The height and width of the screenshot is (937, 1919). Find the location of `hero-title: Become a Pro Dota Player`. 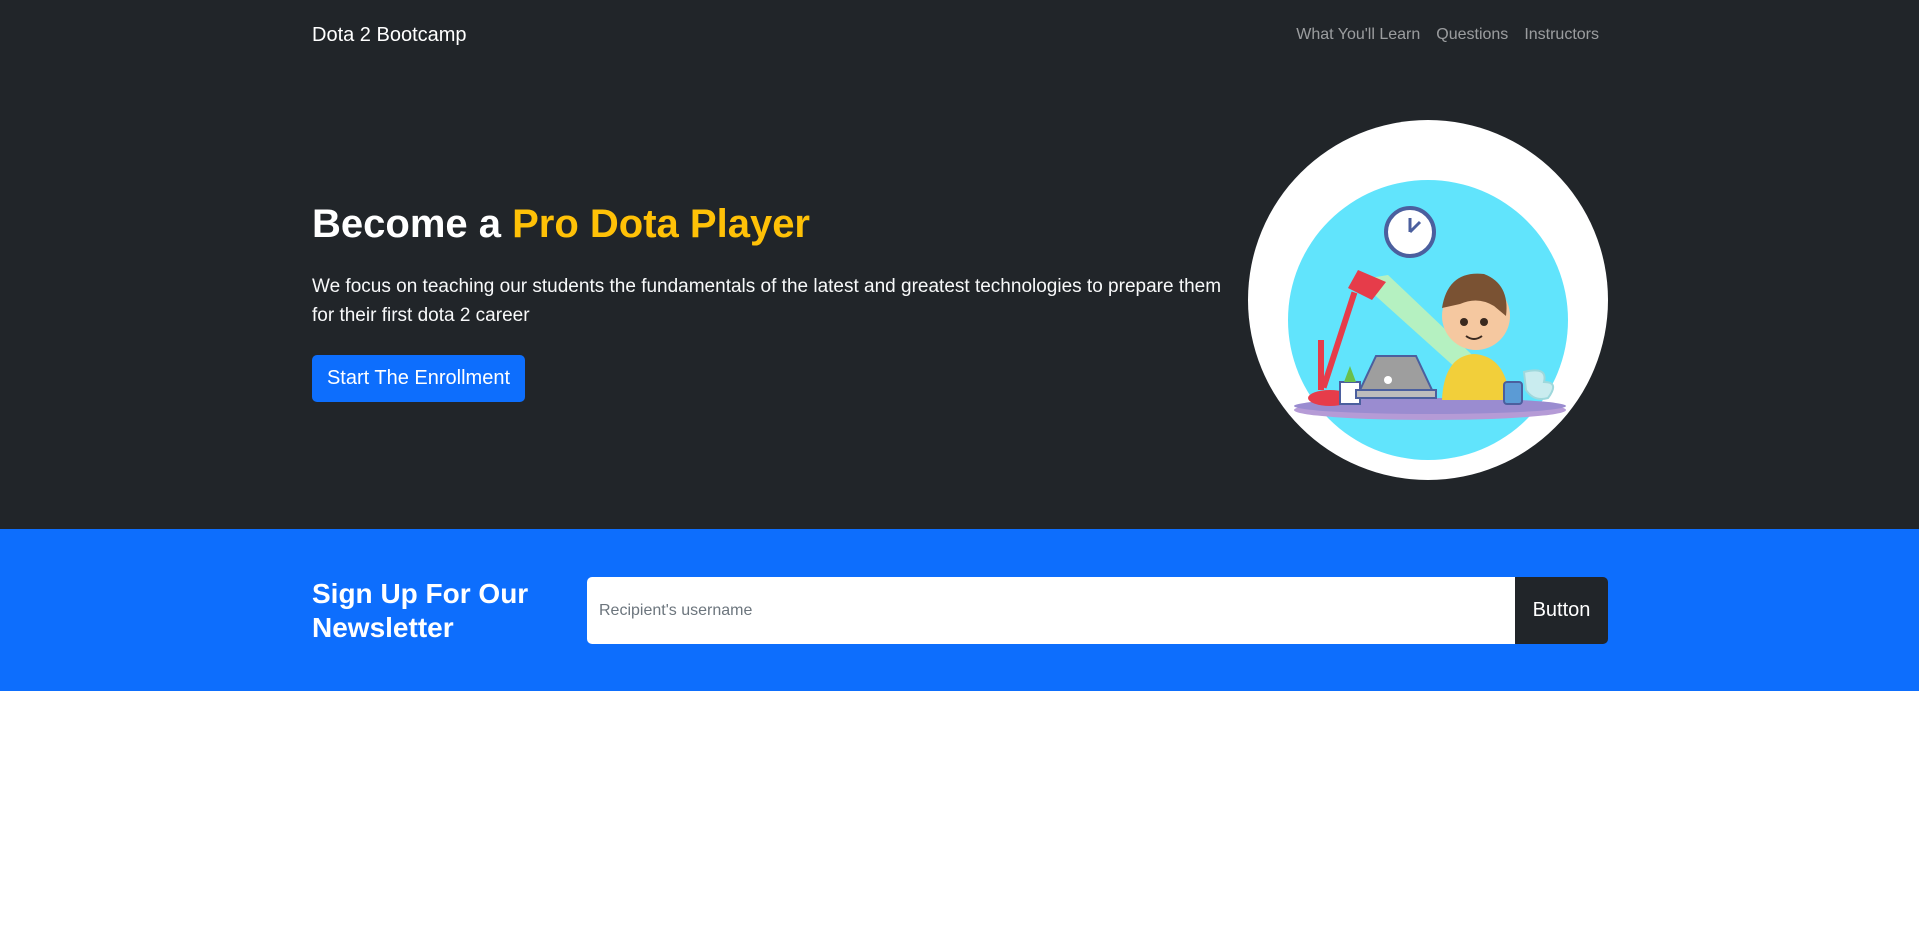

hero-title: Become a Pro Dota Player is located at coordinates (561, 224).